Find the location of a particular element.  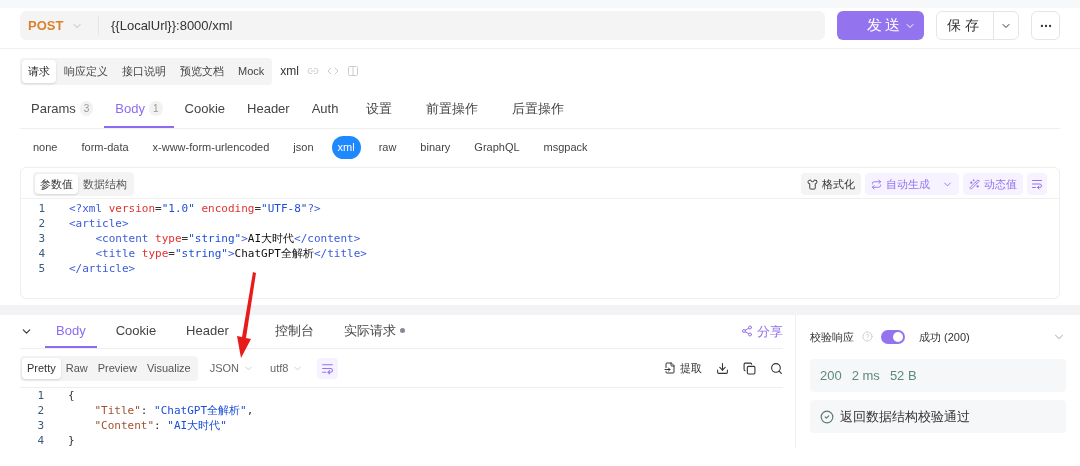

format-select: JSON is located at coordinates (232, 368).